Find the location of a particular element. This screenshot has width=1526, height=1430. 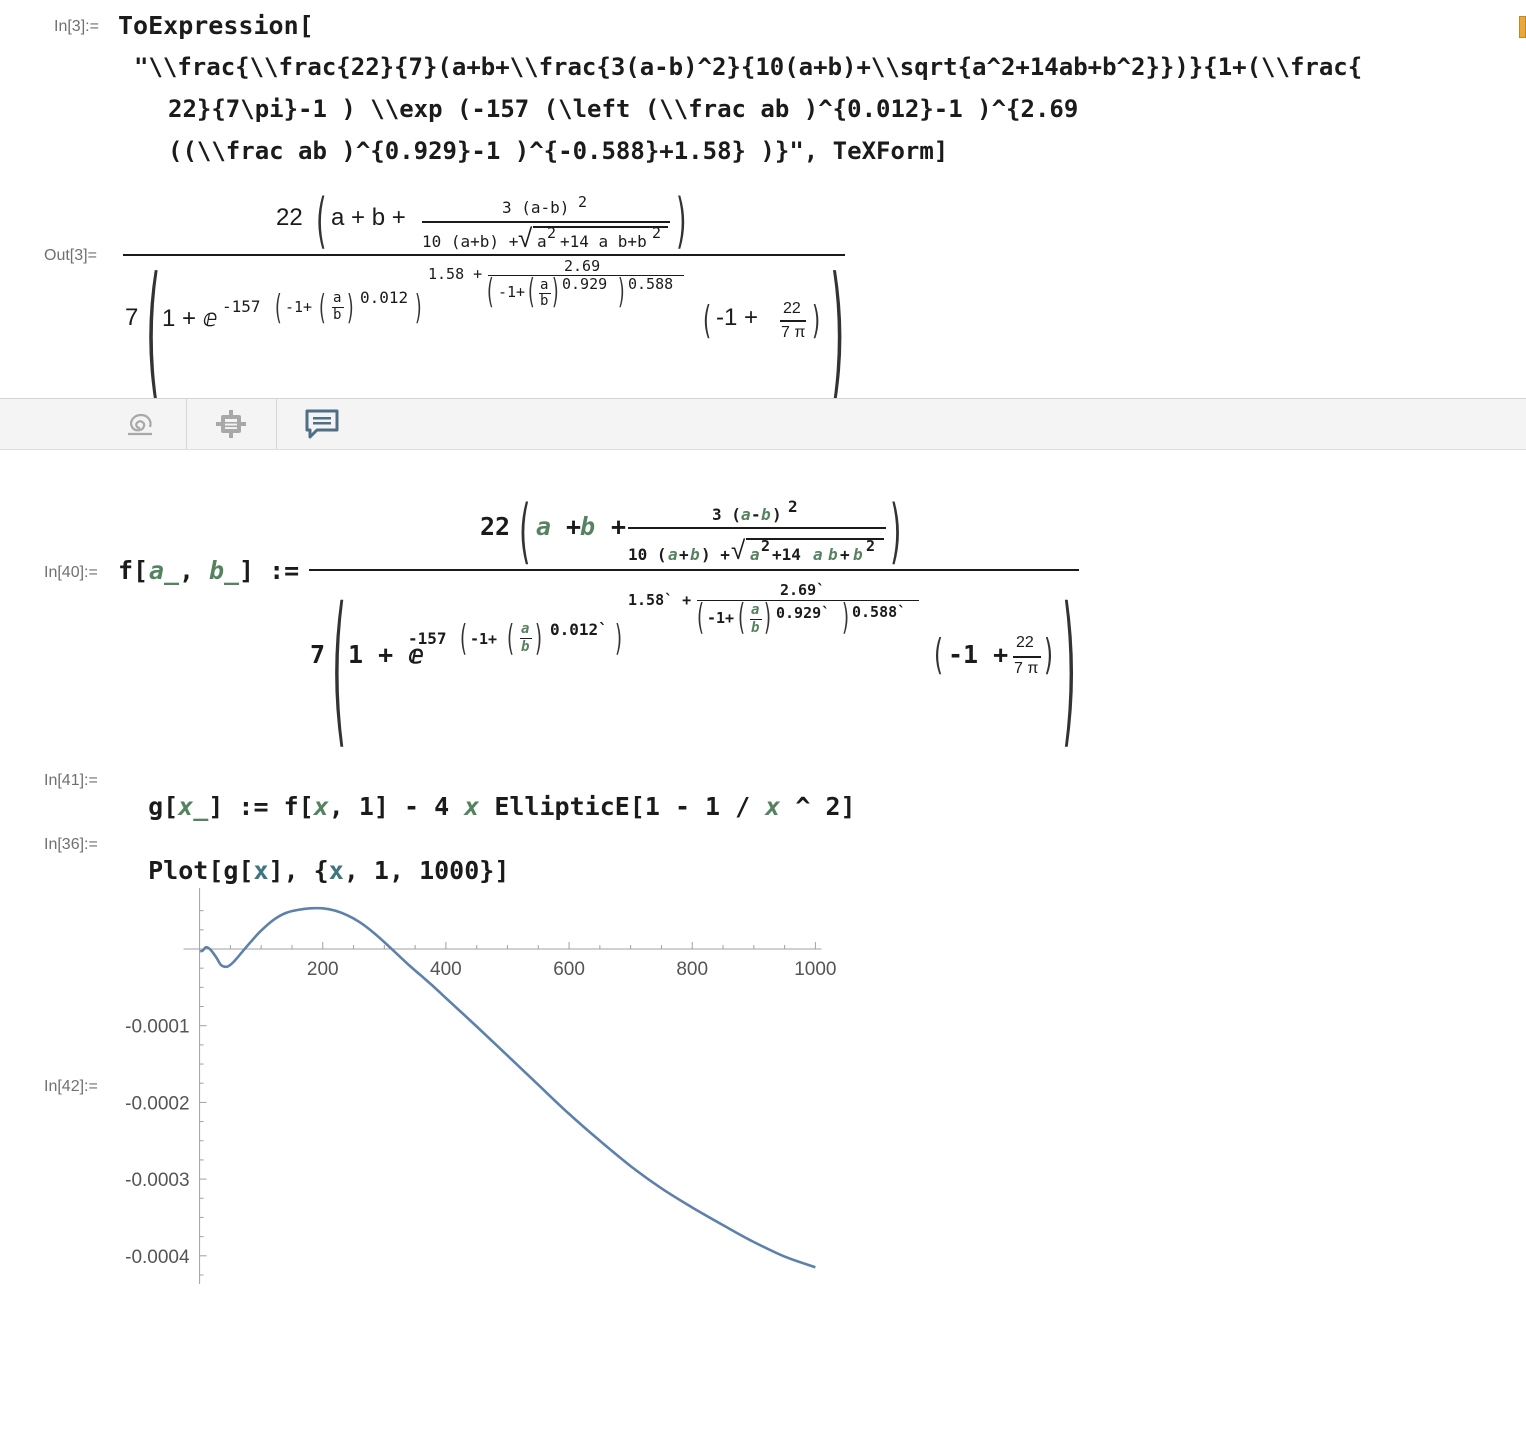

in40-main-fraction-bar is located at coordinates (694, 570).